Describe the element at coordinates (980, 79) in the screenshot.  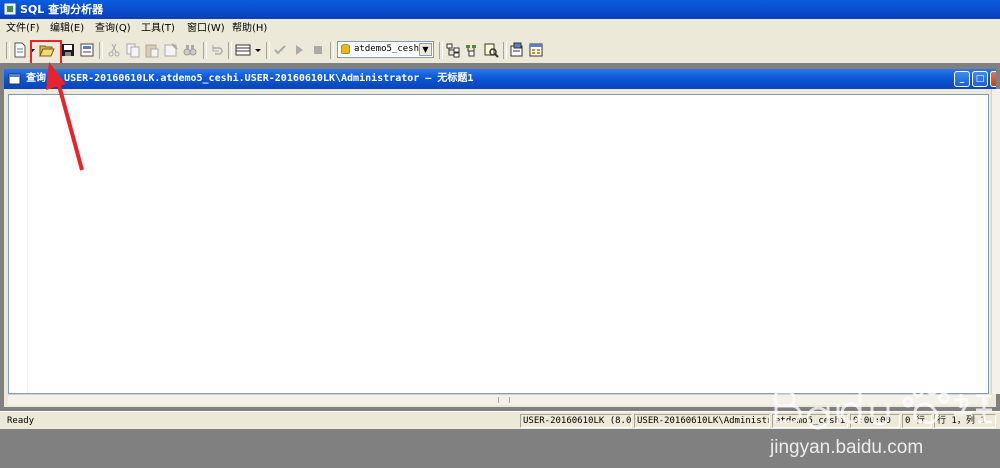
I see `restore-button: □` at that location.